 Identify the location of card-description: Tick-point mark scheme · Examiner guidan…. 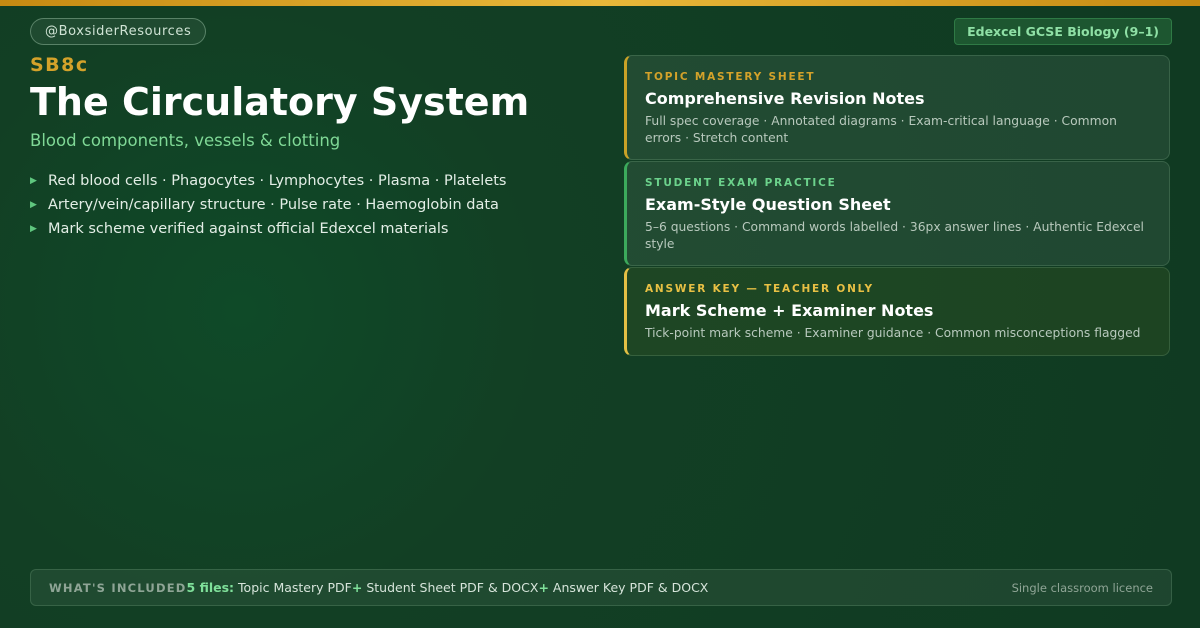
(893, 333).